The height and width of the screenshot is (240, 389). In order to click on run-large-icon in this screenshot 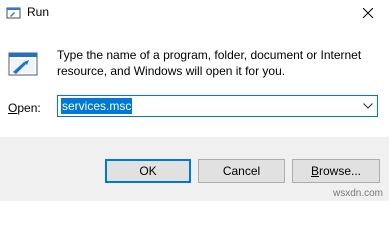, I will do `click(23, 64)`.